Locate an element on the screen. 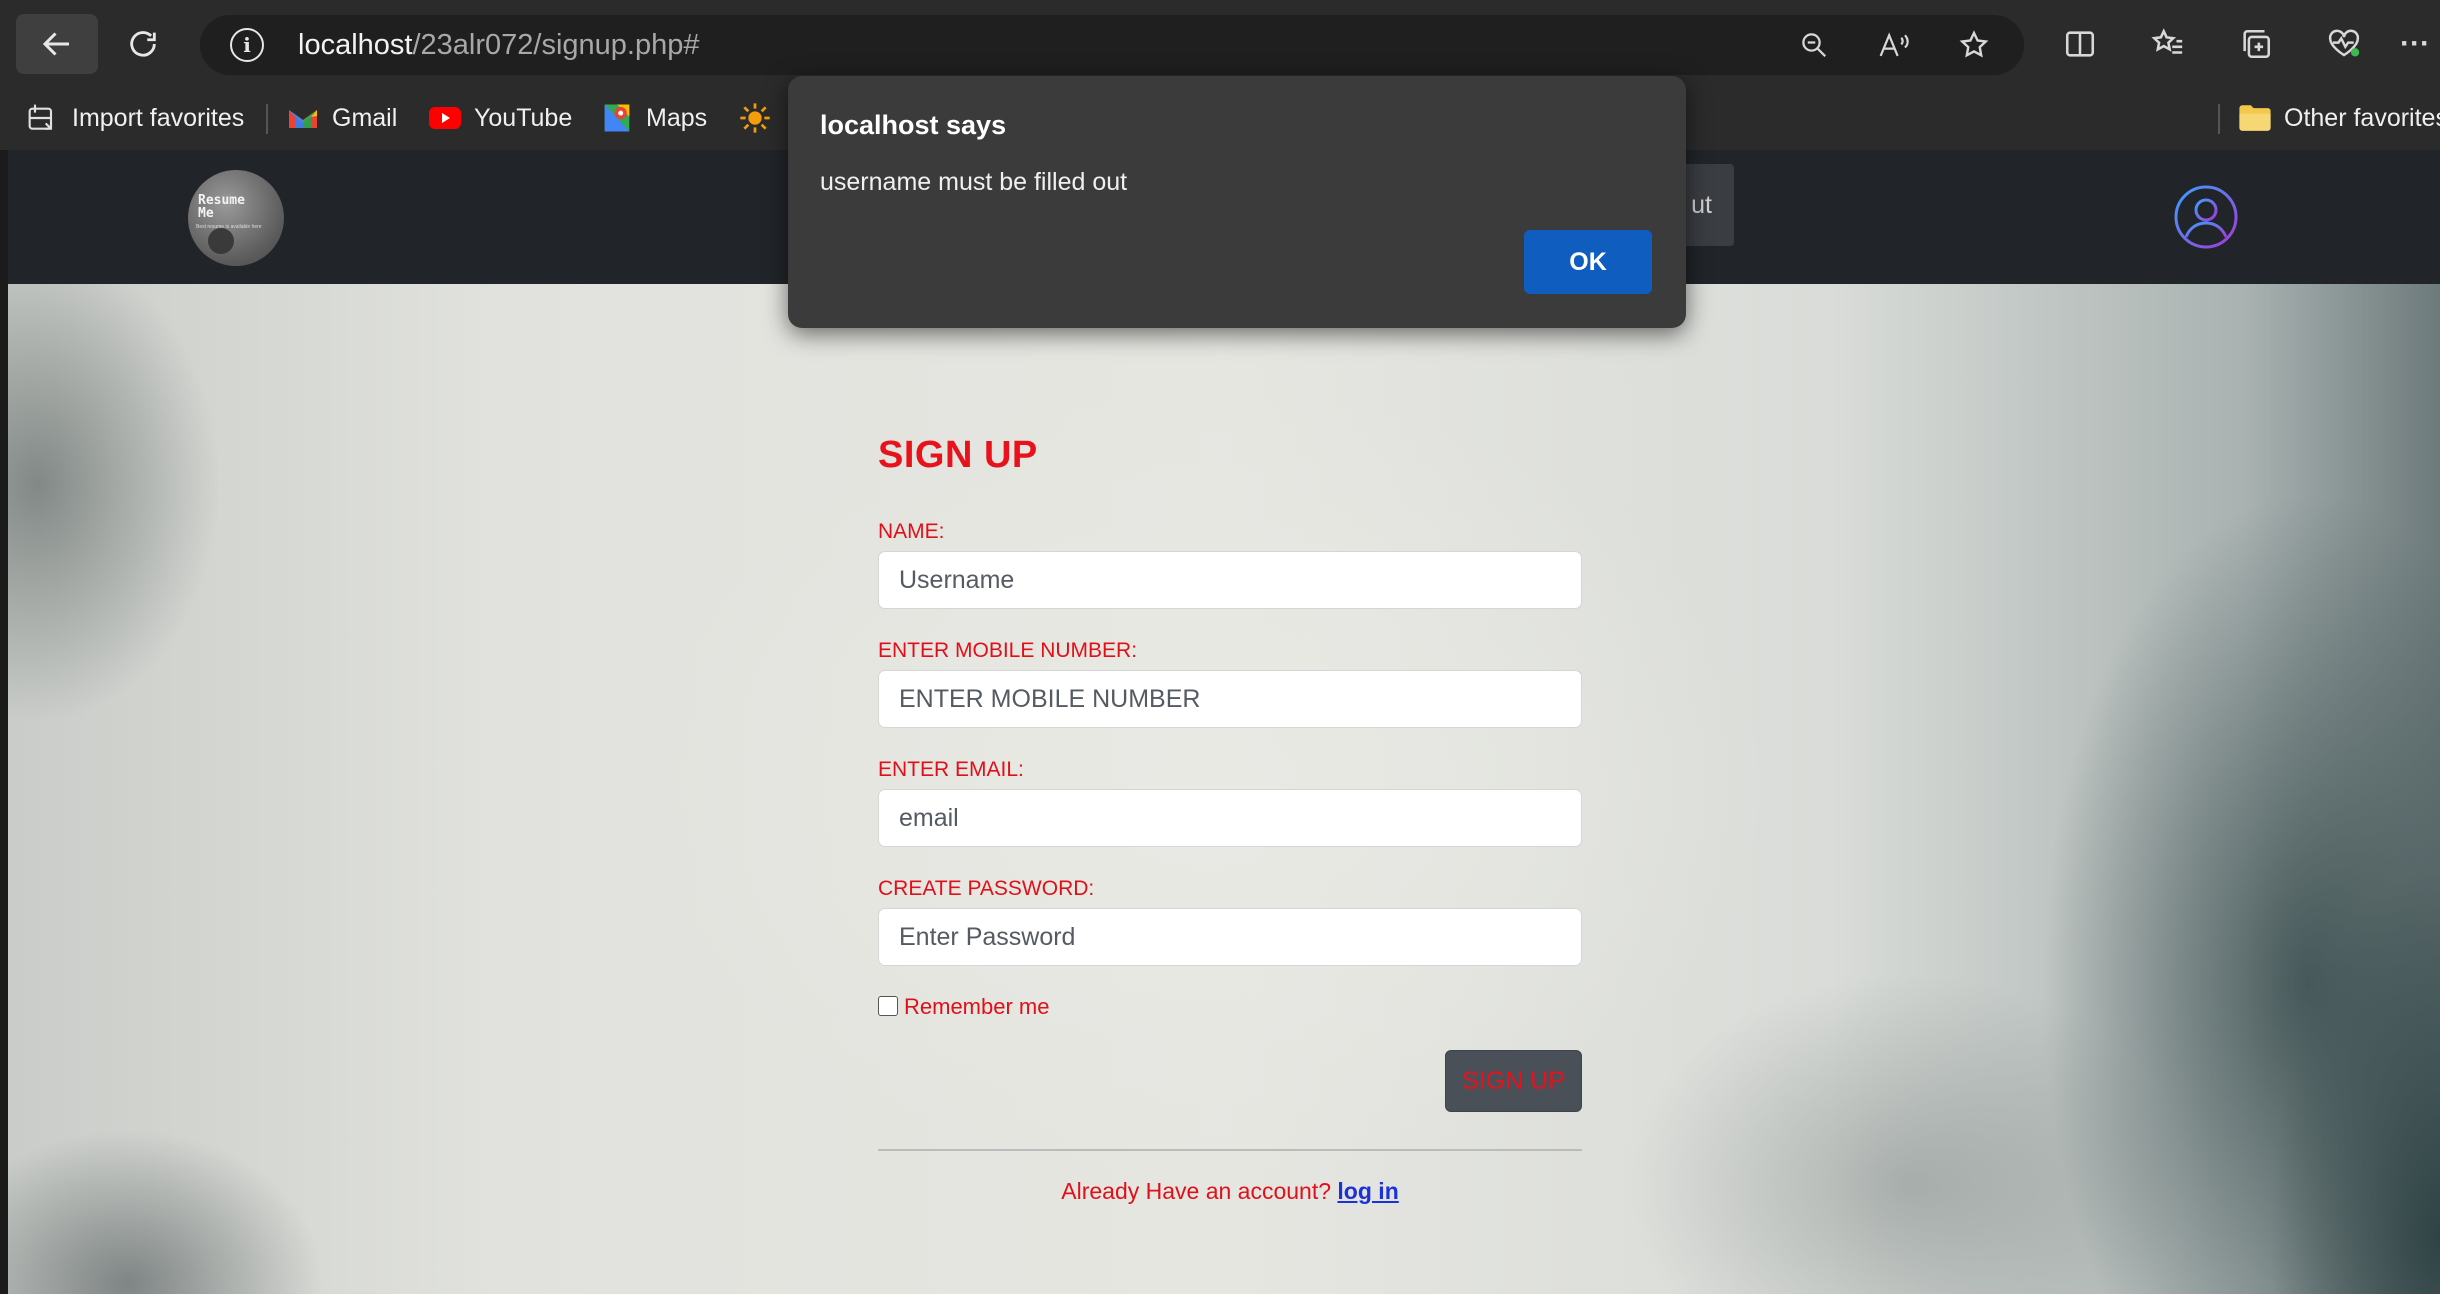 Image resolution: width=2440 pixels, height=1294 pixels. name-label: NAME: is located at coordinates (911, 531).